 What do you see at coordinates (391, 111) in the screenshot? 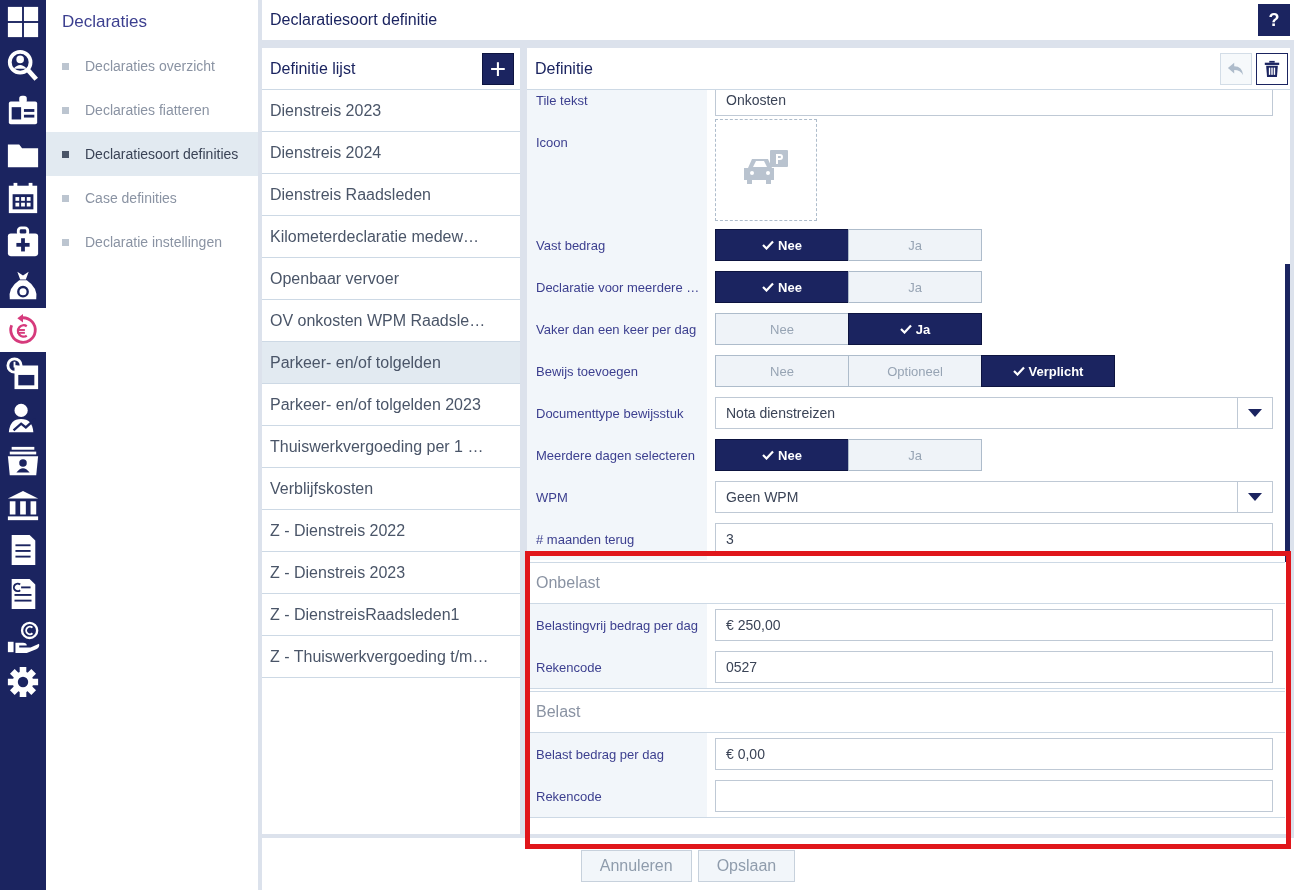
I see `list-item: Dienstreis 2023` at bounding box center [391, 111].